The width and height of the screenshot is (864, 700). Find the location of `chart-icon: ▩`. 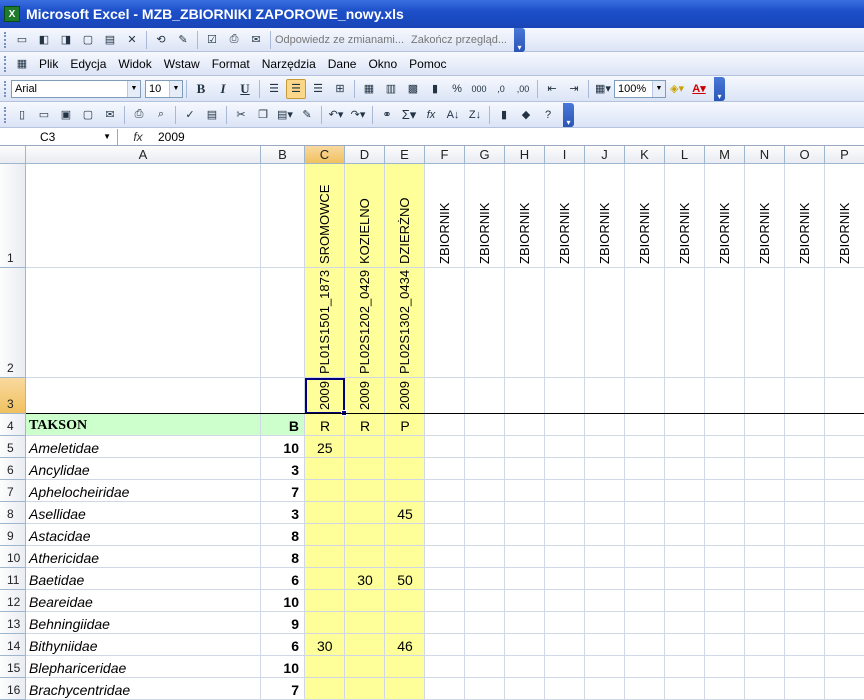

chart-icon: ▩ is located at coordinates (413, 89).